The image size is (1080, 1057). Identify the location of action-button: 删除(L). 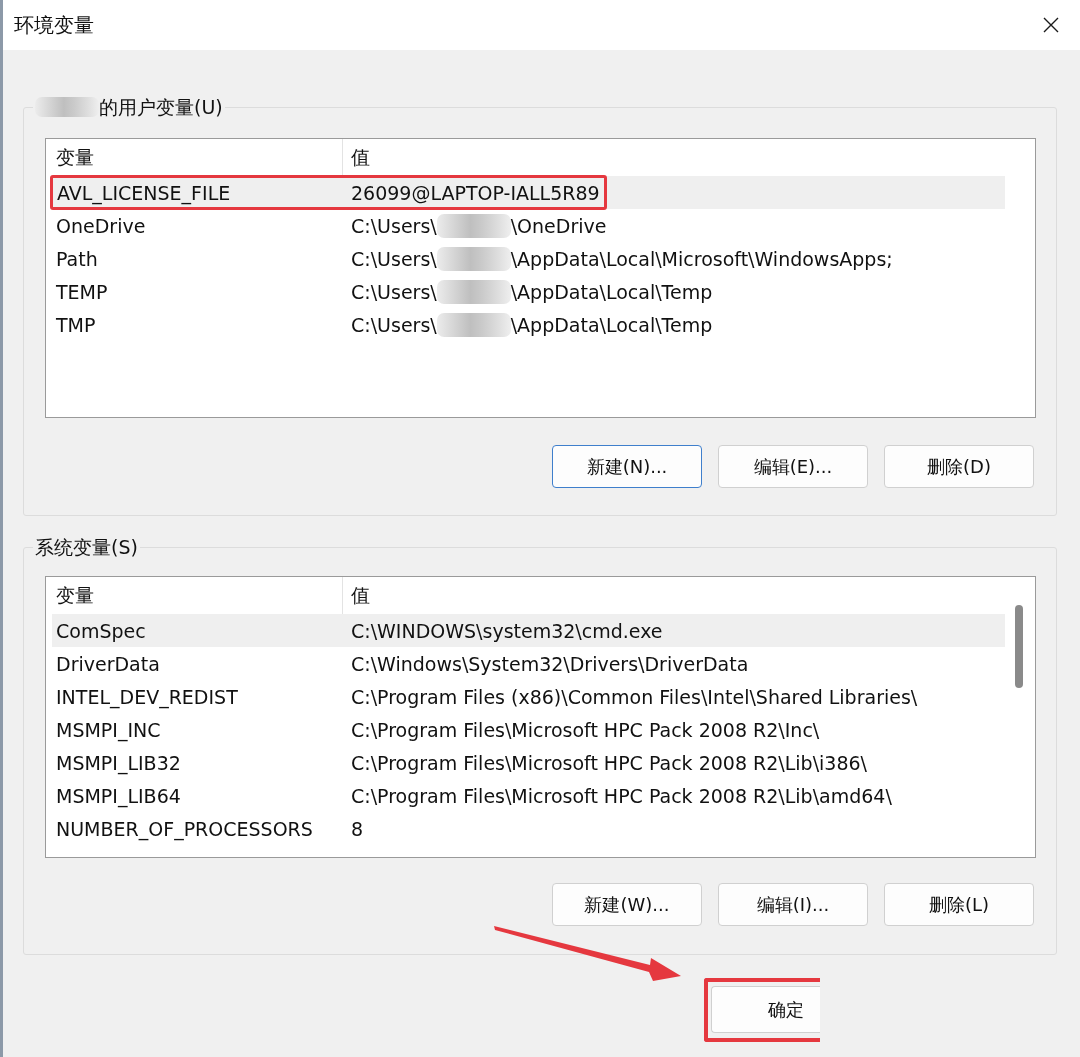
(959, 904).